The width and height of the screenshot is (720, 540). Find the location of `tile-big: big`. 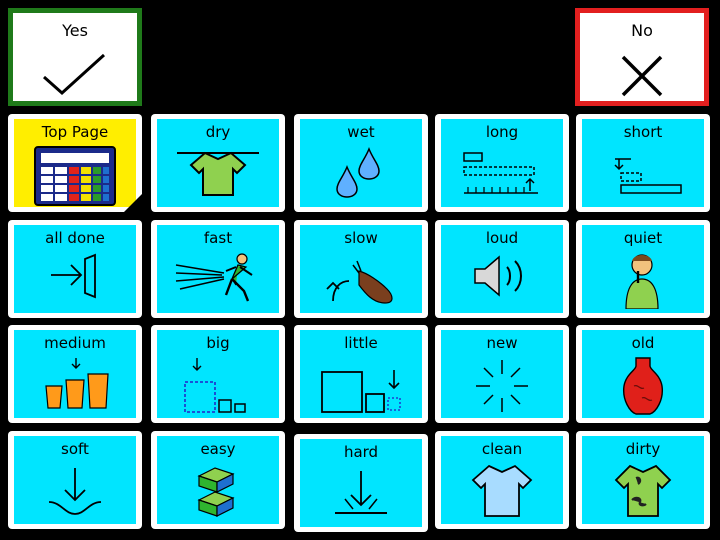

tile-big: big is located at coordinates (218, 374).